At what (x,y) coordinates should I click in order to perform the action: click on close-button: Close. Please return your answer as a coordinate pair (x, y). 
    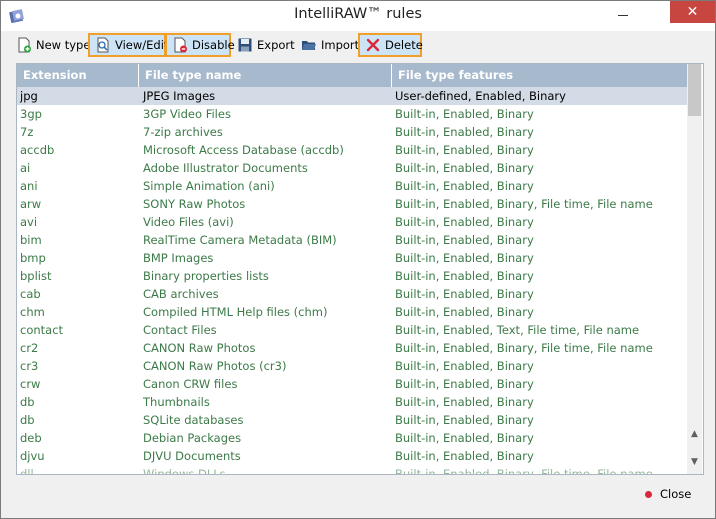
    Looking at the image, I should click on (668, 494).